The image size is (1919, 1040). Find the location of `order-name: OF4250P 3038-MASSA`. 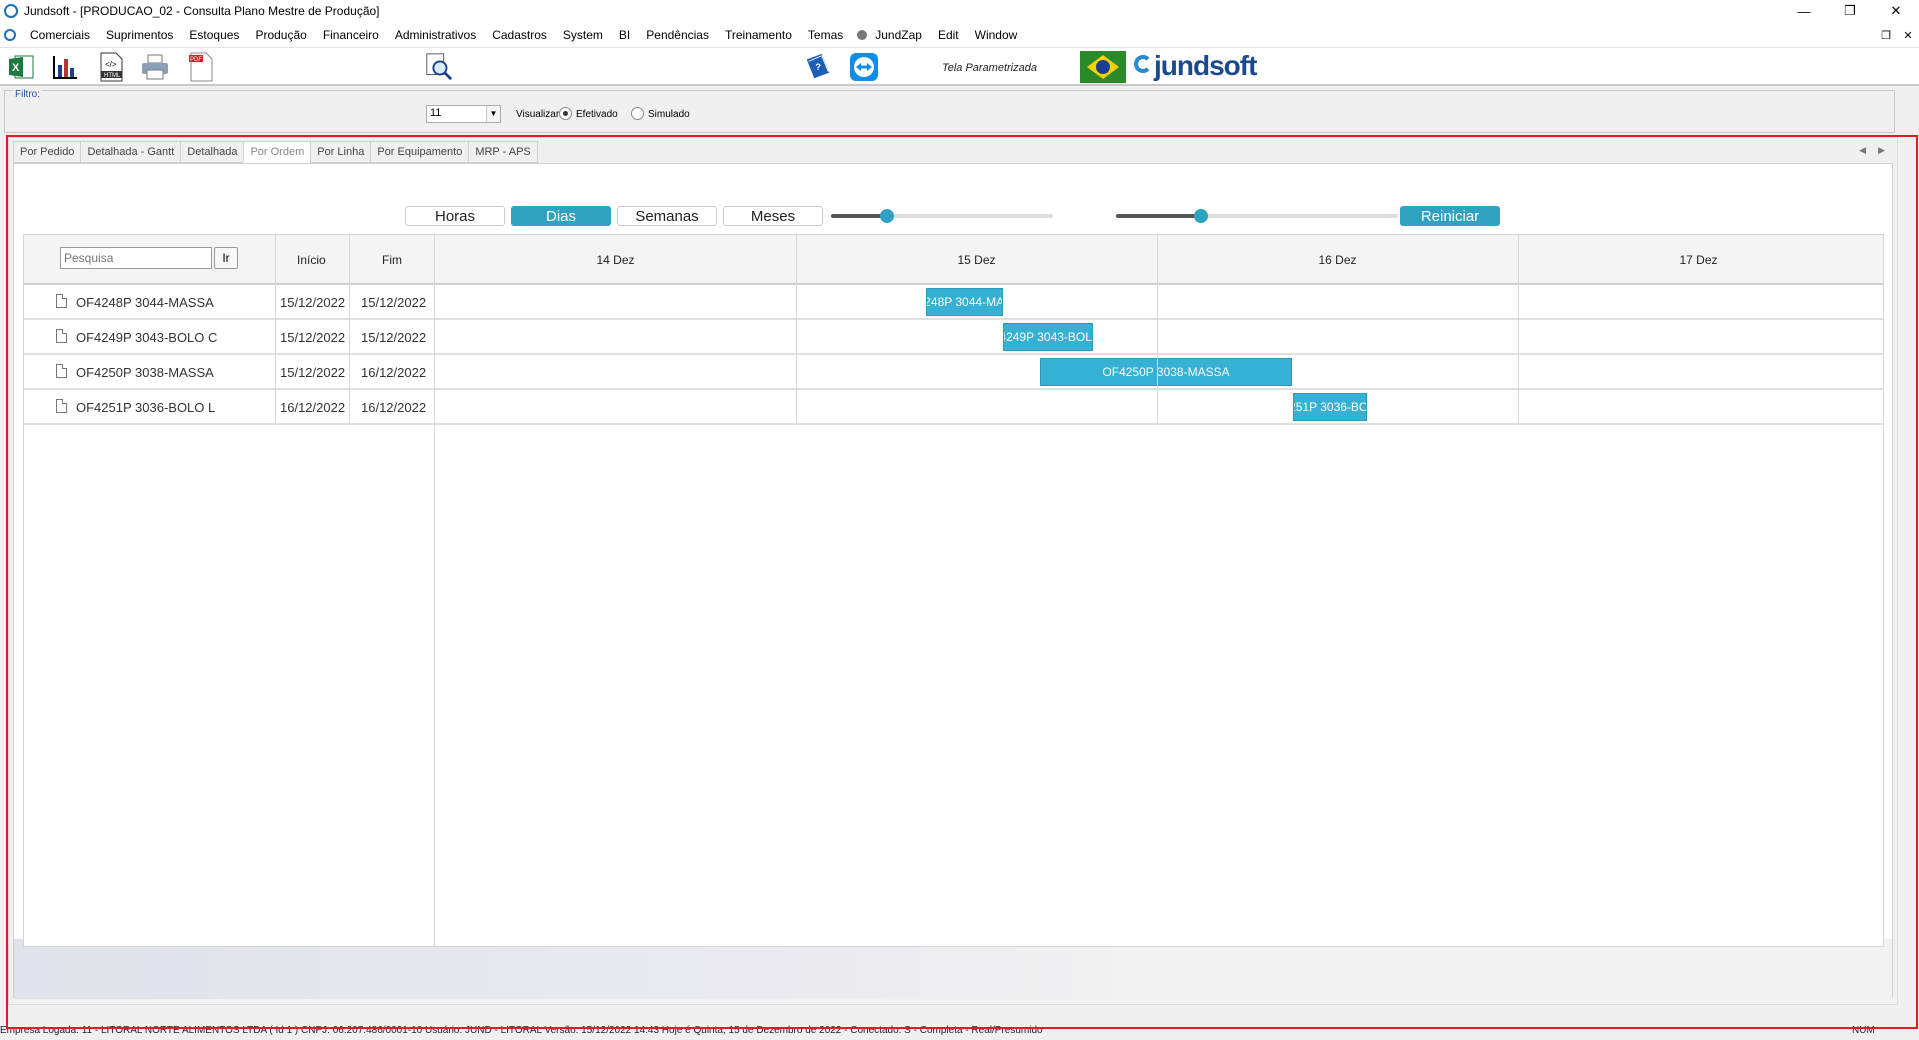

order-name: OF4250P 3038-MASSA is located at coordinates (145, 372).